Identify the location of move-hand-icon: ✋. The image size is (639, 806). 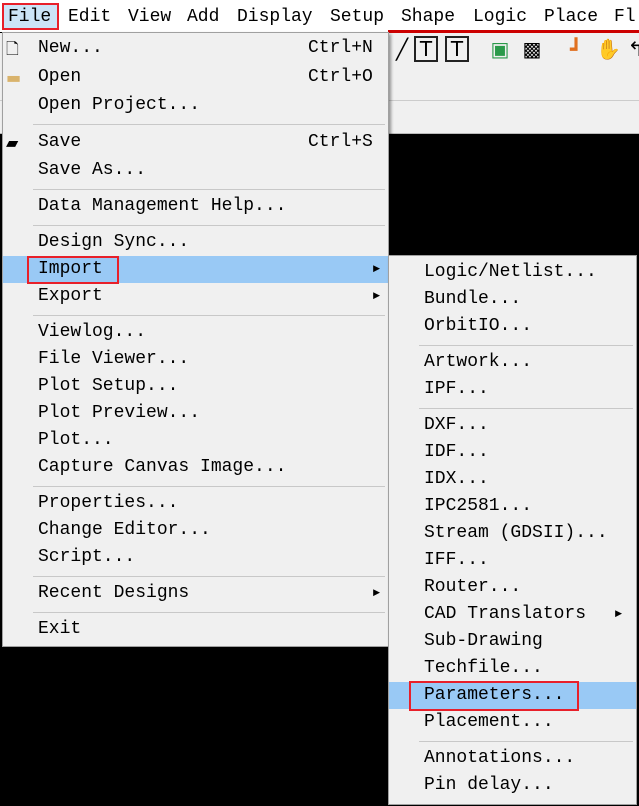
(608, 49).